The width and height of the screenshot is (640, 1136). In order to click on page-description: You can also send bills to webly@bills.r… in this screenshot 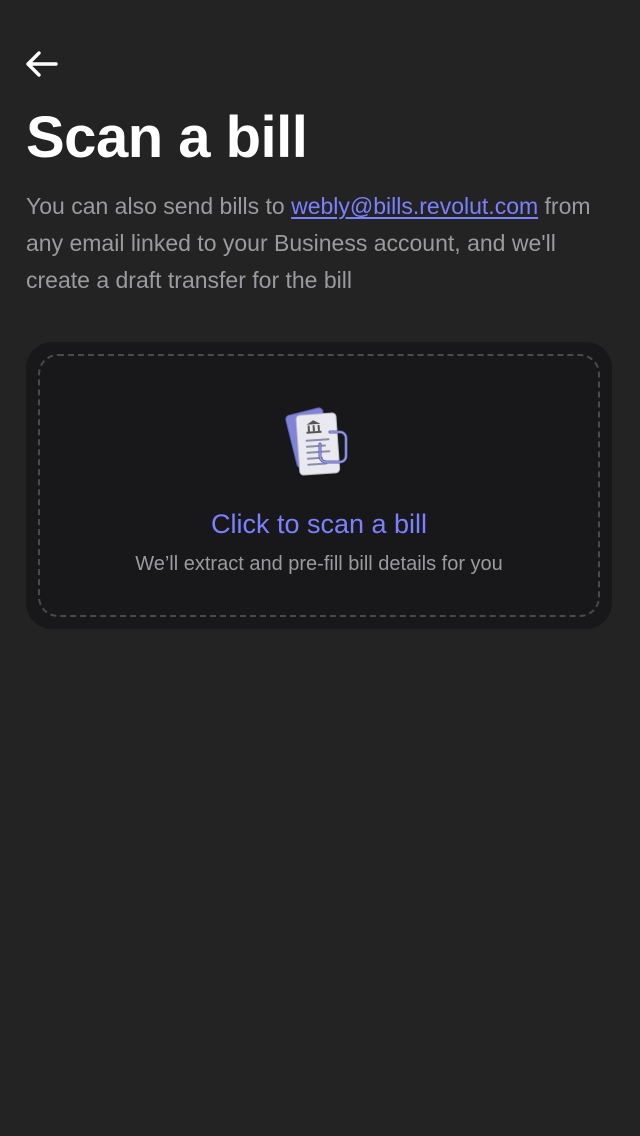, I will do `click(321, 243)`.